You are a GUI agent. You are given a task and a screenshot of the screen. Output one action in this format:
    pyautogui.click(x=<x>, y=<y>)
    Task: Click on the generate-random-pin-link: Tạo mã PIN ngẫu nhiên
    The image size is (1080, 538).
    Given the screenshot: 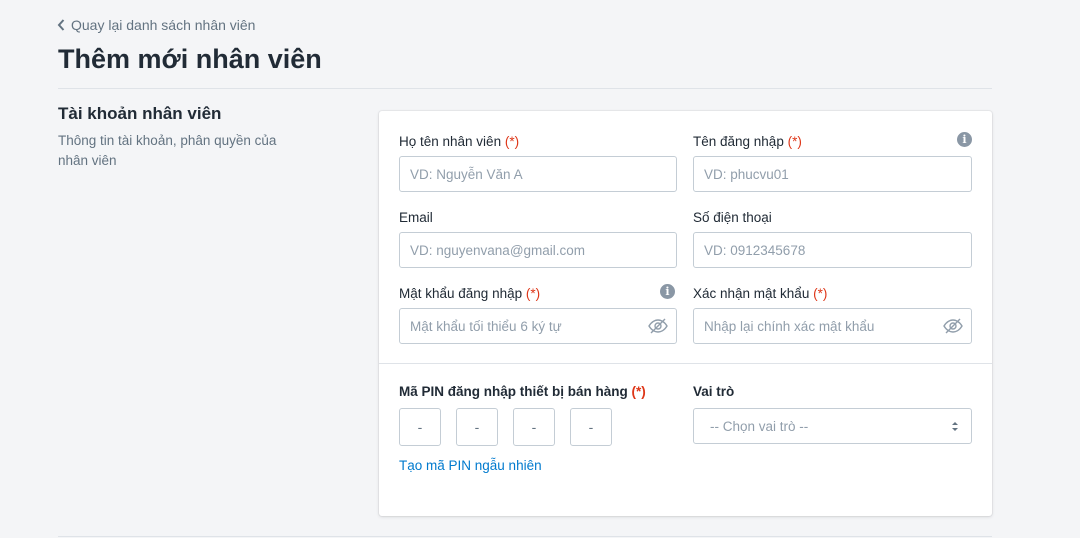 What is the action you would take?
    pyautogui.click(x=470, y=465)
    